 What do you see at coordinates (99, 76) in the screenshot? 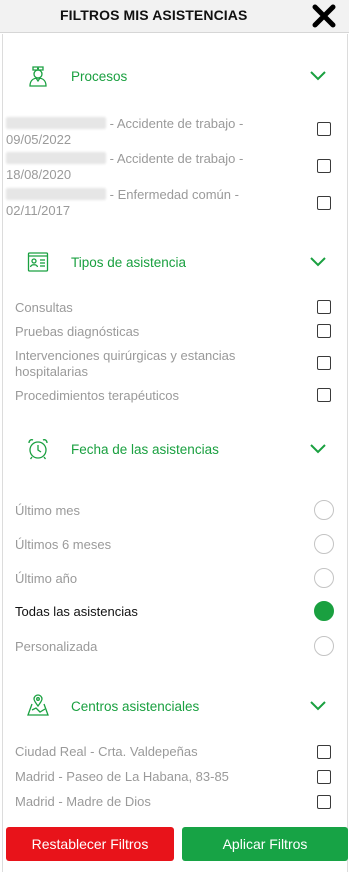
I see `section-title-procesos: Procesos` at bounding box center [99, 76].